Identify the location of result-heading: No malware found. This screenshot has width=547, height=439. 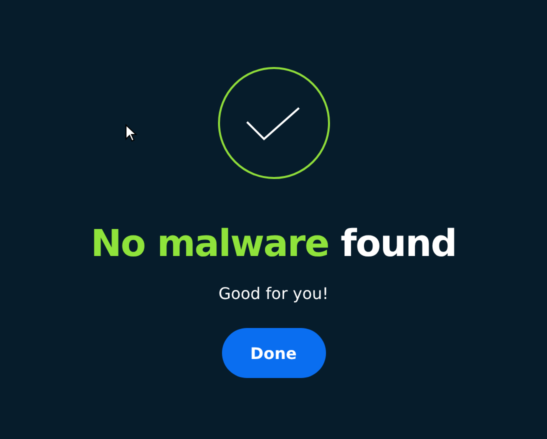
(273, 244).